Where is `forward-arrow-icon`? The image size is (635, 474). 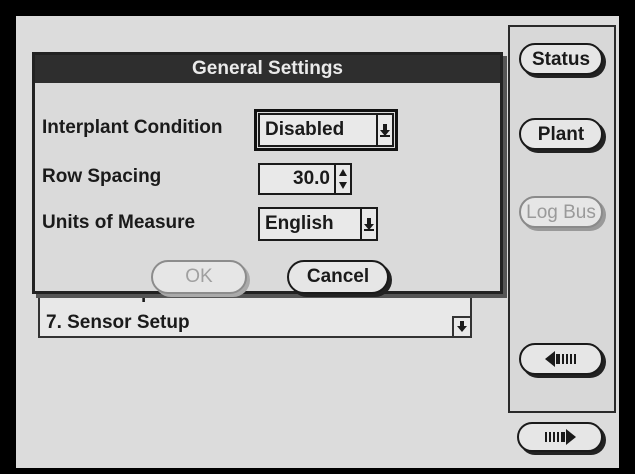
forward-arrow-icon is located at coordinates (560, 437).